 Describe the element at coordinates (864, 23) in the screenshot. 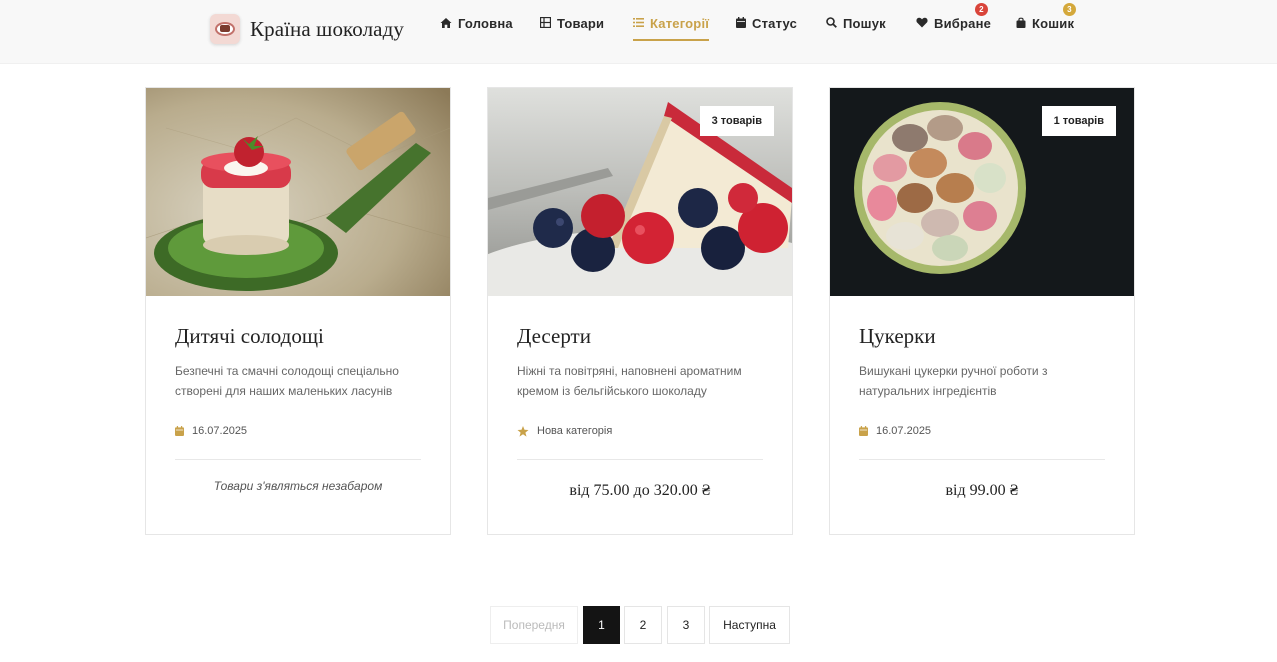

I see `nav-search-label: Пошук` at that location.